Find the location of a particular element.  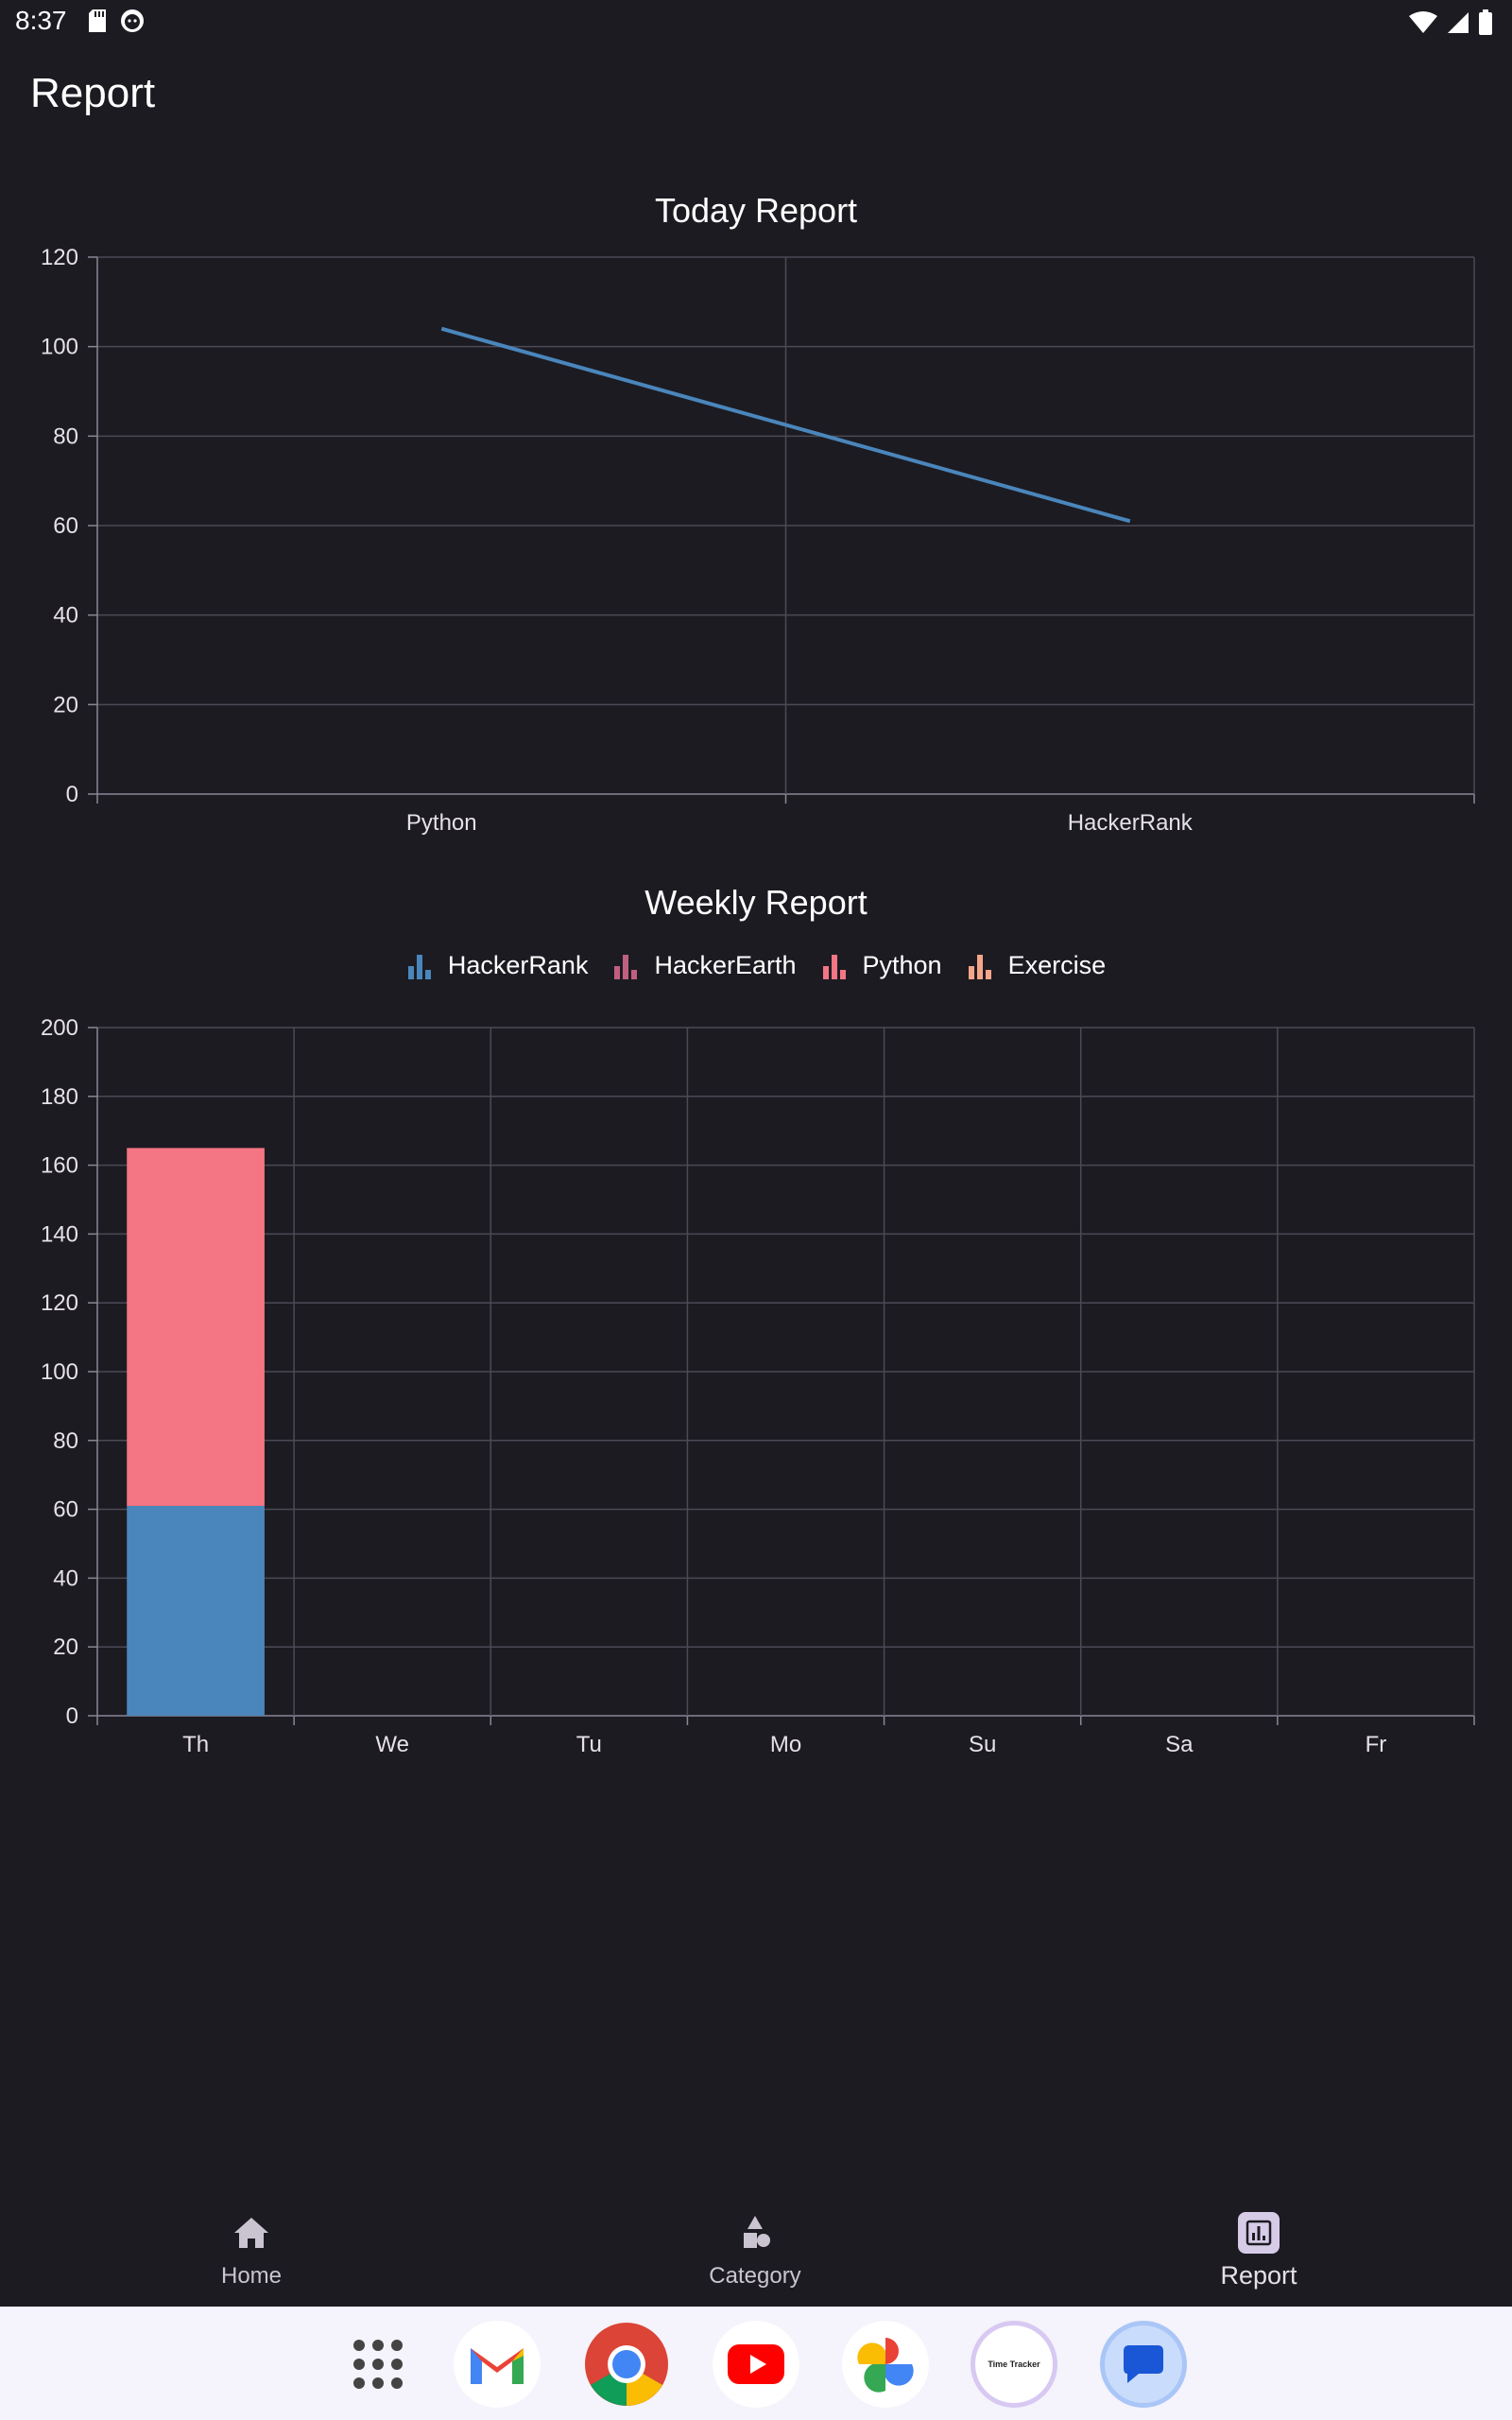

notification-face-icon is located at coordinates (132, 20).